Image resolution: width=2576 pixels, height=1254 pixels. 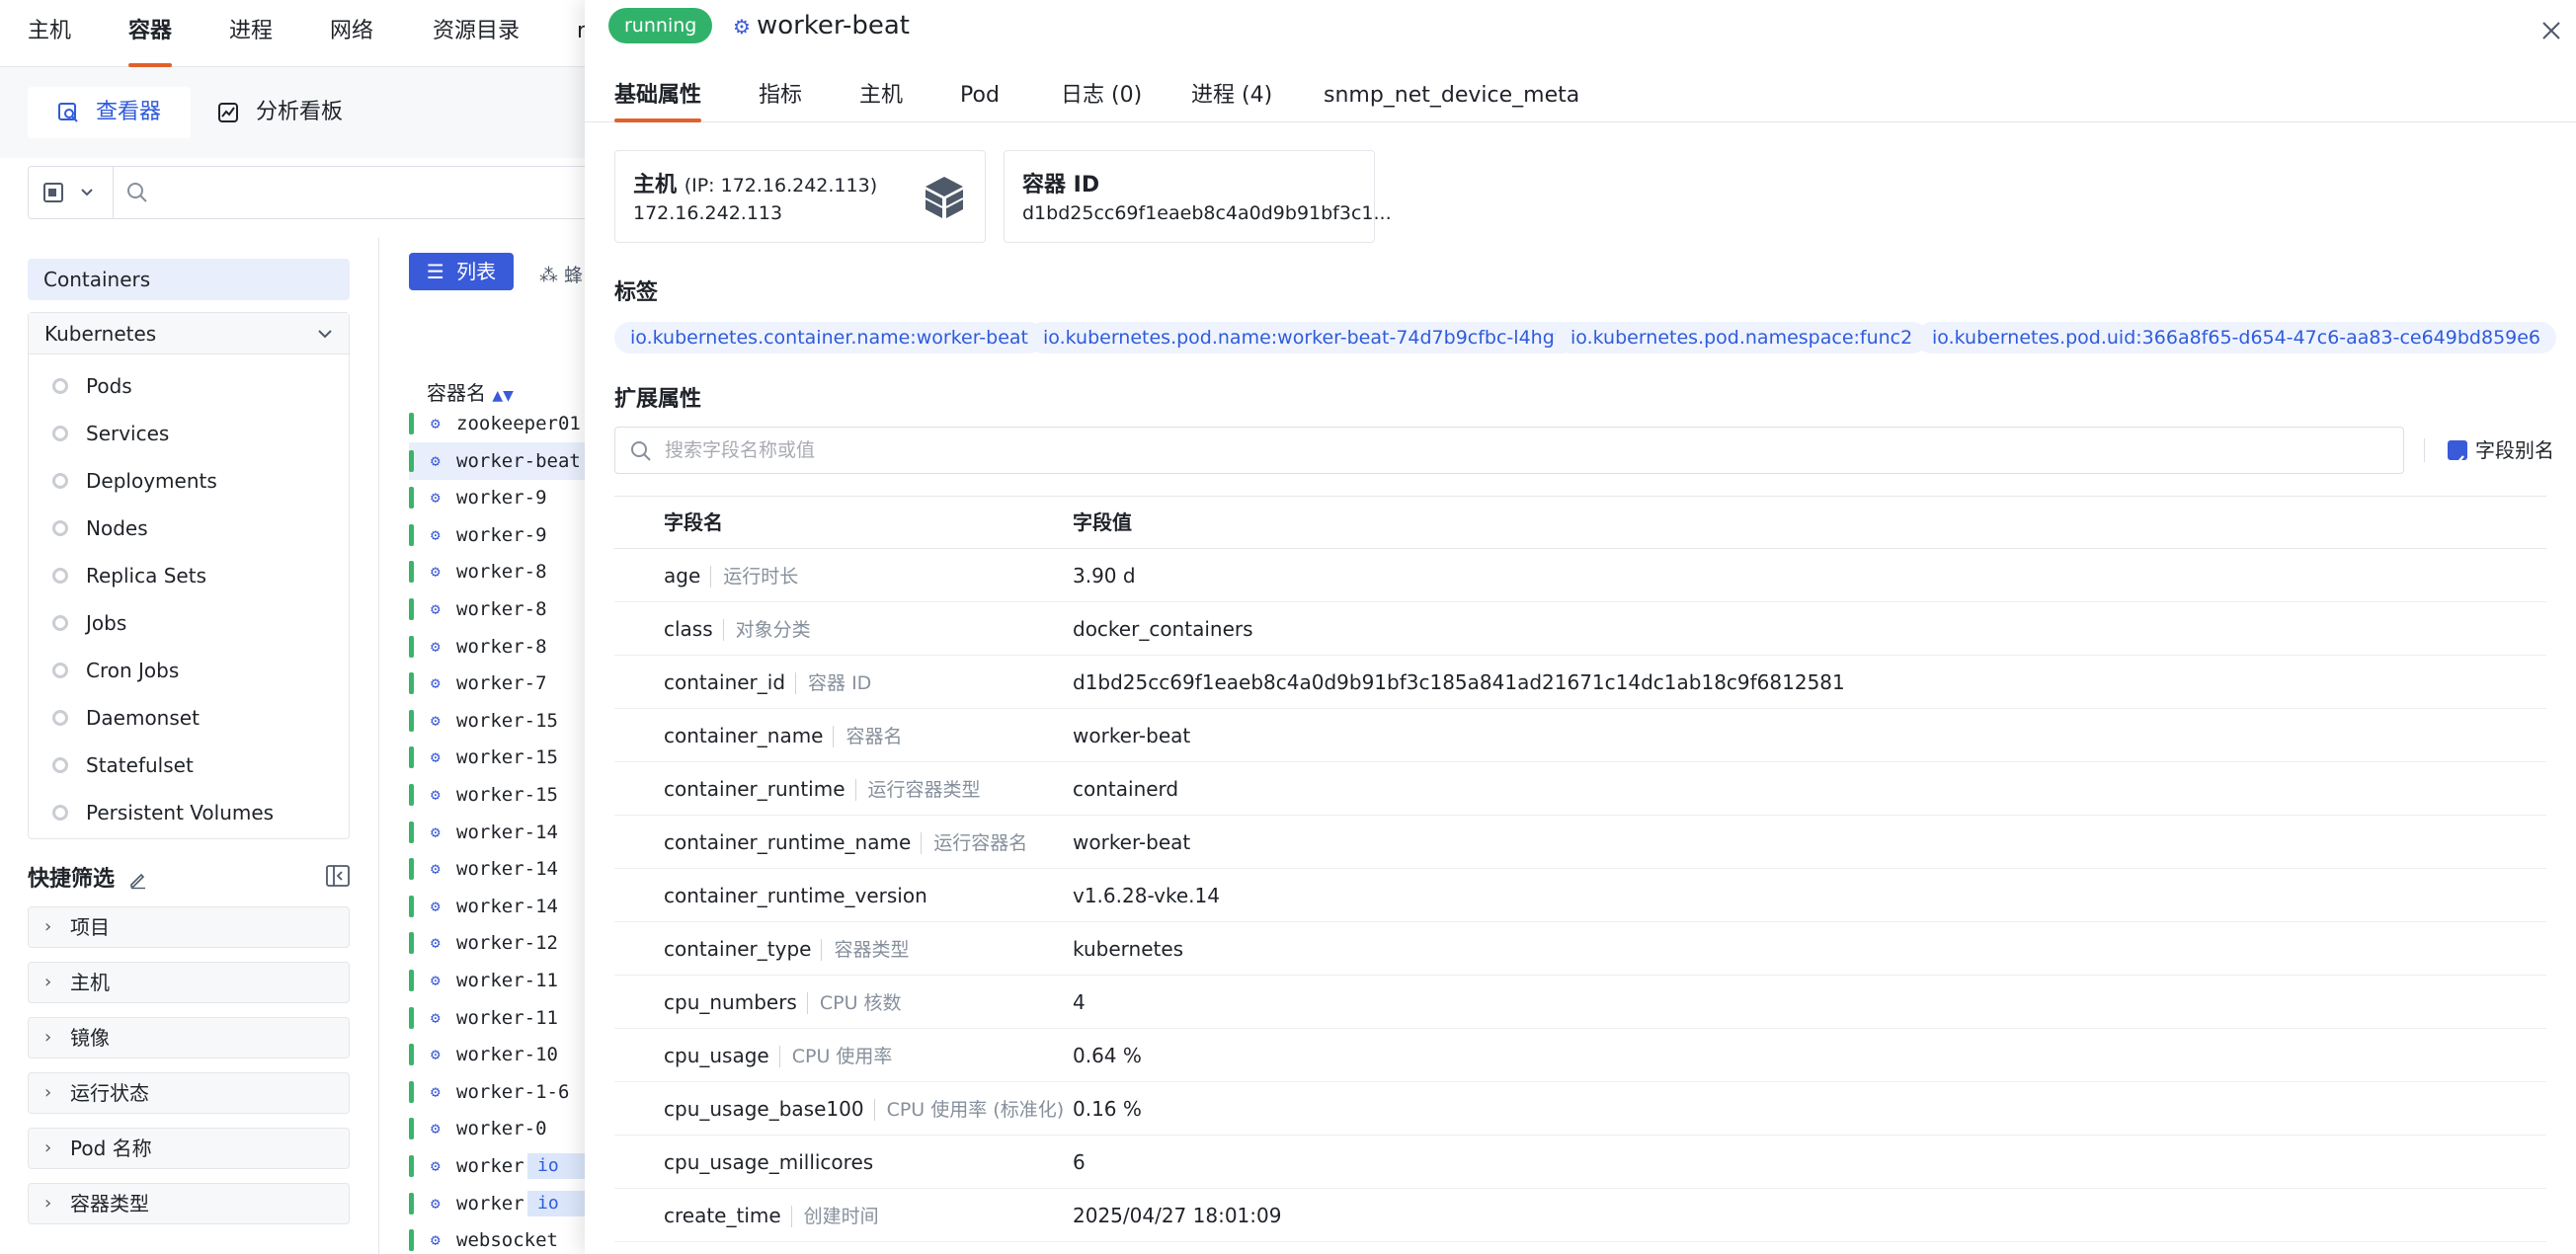 What do you see at coordinates (470, 391) in the screenshot?
I see `column-header-container-name: 容器名 ▲▼` at bounding box center [470, 391].